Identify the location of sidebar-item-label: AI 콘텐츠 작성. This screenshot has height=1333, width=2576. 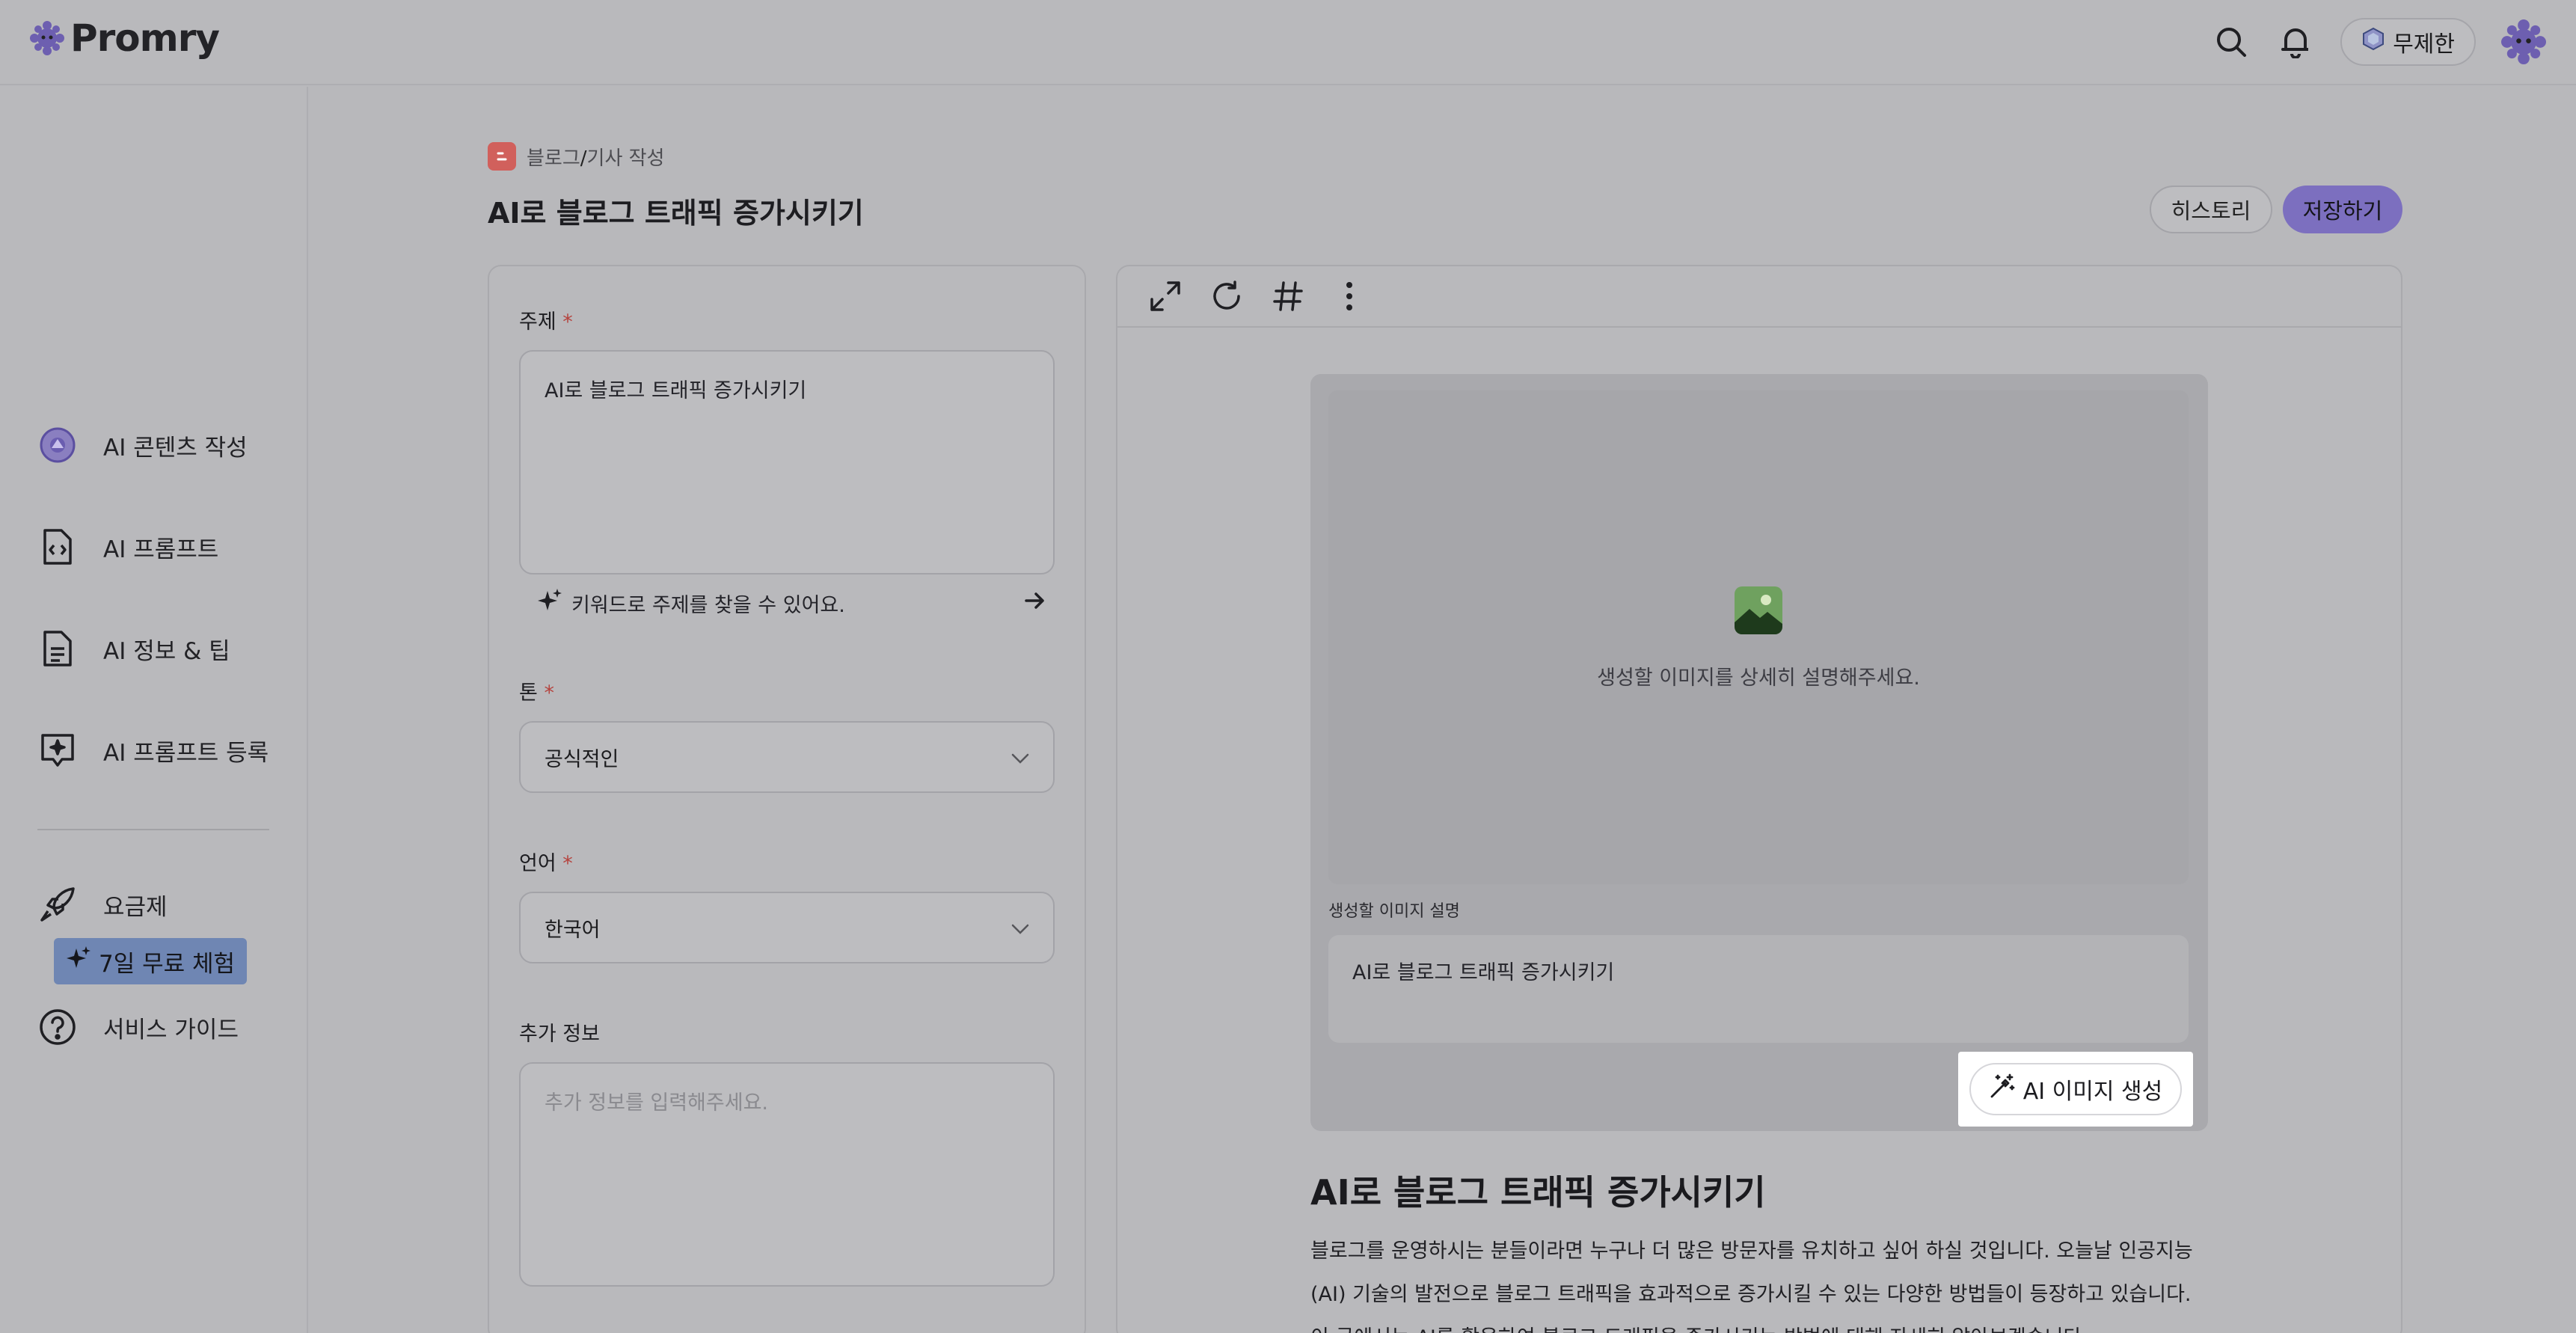
(175, 448).